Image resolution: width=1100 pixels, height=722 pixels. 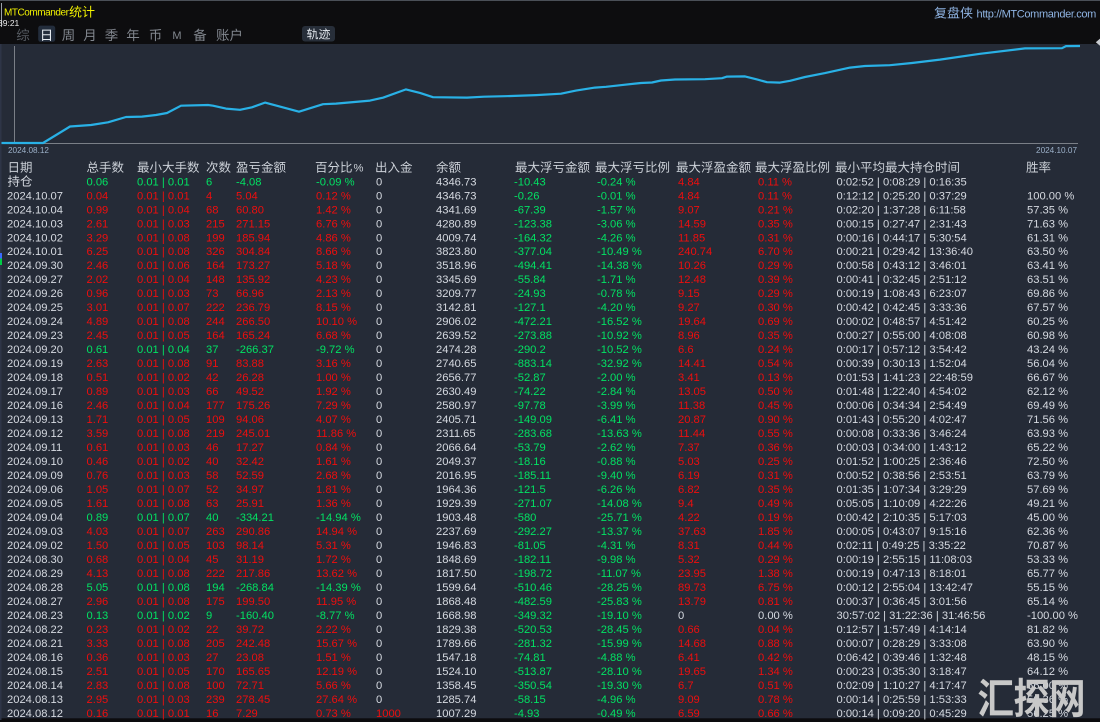 What do you see at coordinates (250, 658) in the screenshot?
I see `svg-text: 23.08` at bounding box center [250, 658].